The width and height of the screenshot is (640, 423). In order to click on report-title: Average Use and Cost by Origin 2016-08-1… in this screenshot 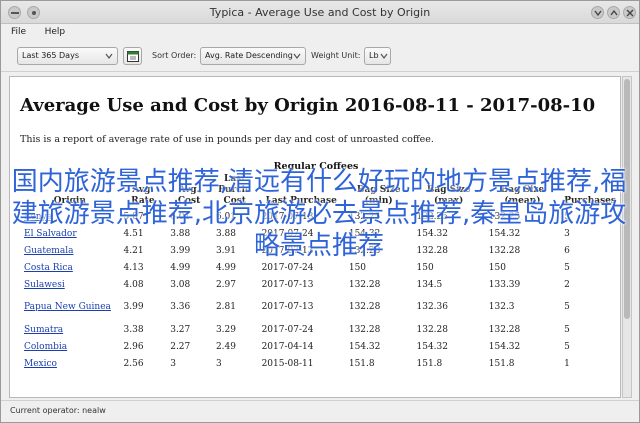, I will do `click(308, 105)`.